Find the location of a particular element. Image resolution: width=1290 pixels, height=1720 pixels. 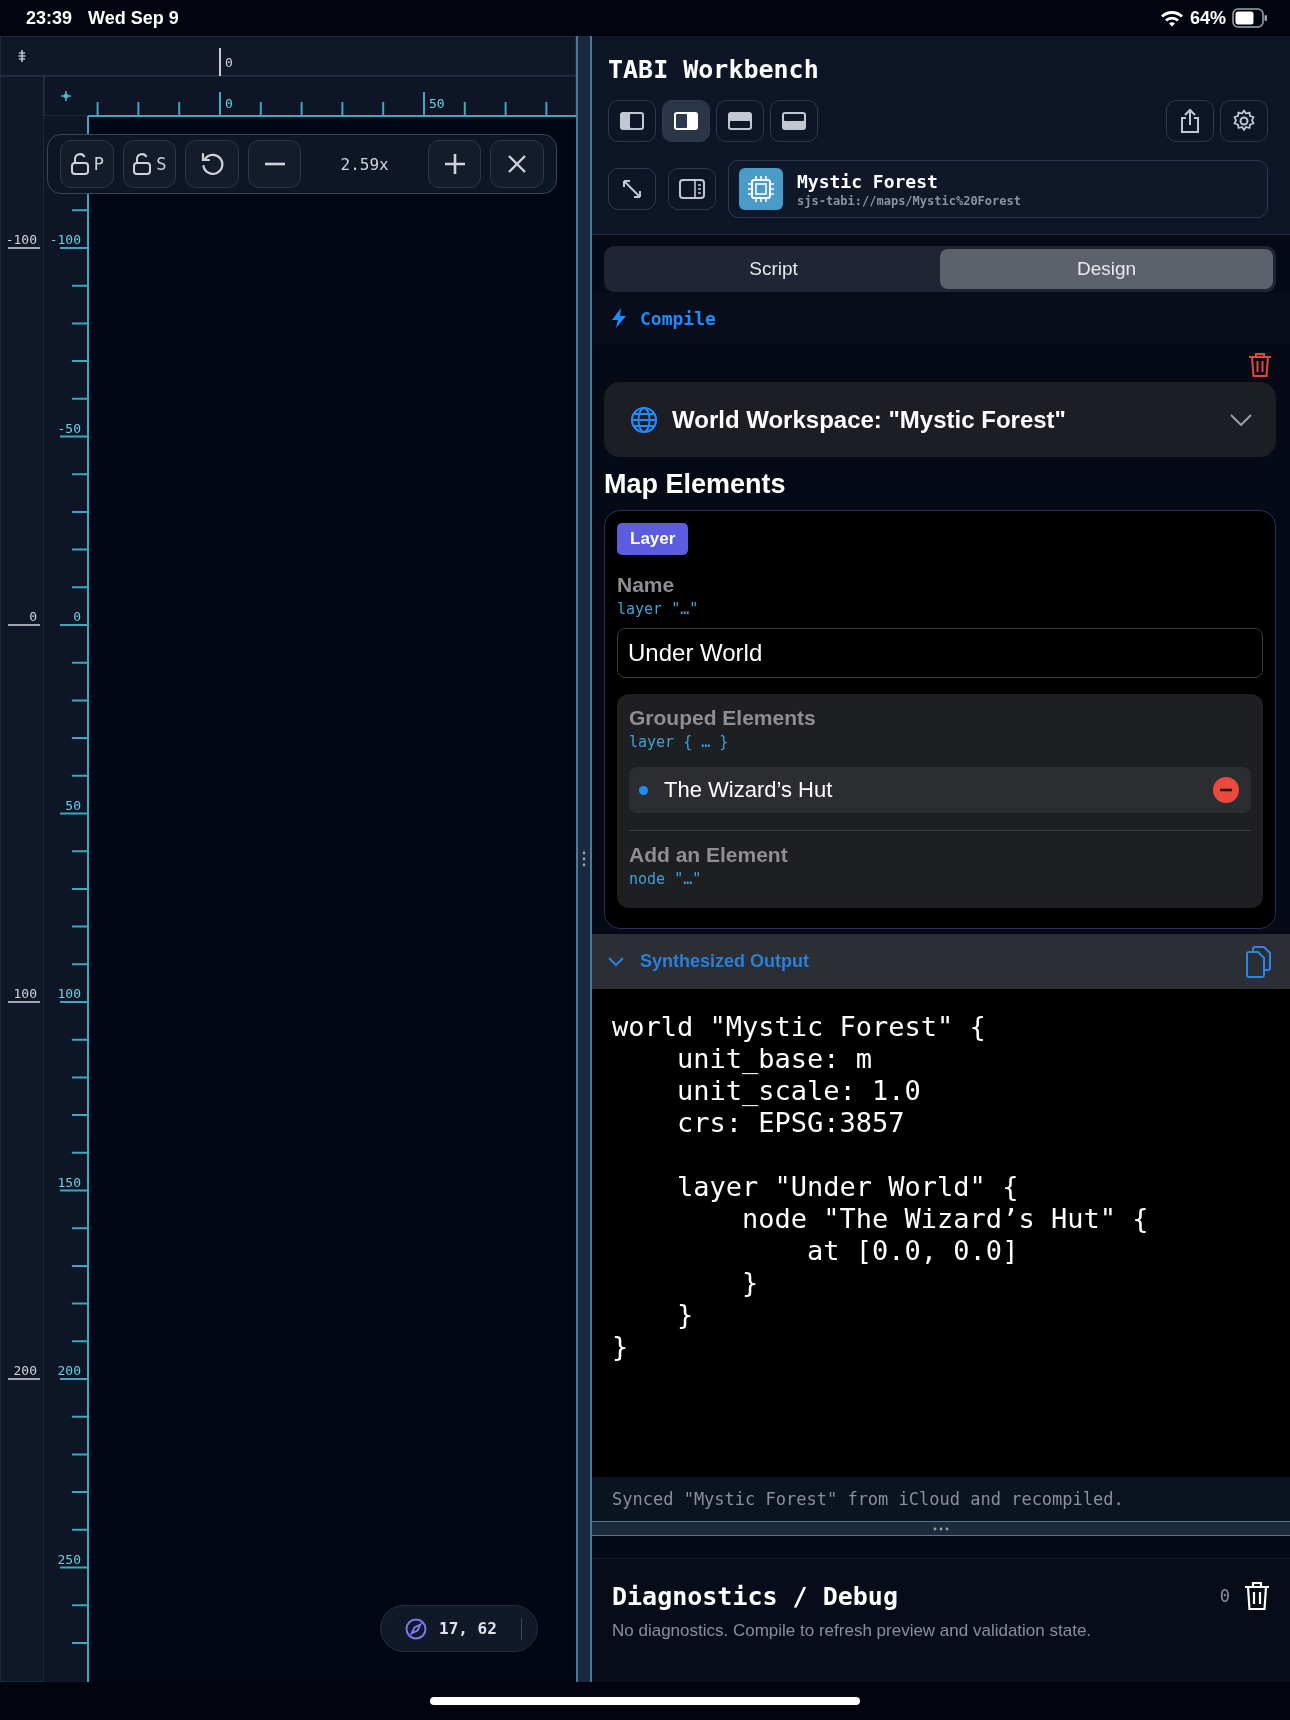

expand-icon is located at coordinates (632, 189).